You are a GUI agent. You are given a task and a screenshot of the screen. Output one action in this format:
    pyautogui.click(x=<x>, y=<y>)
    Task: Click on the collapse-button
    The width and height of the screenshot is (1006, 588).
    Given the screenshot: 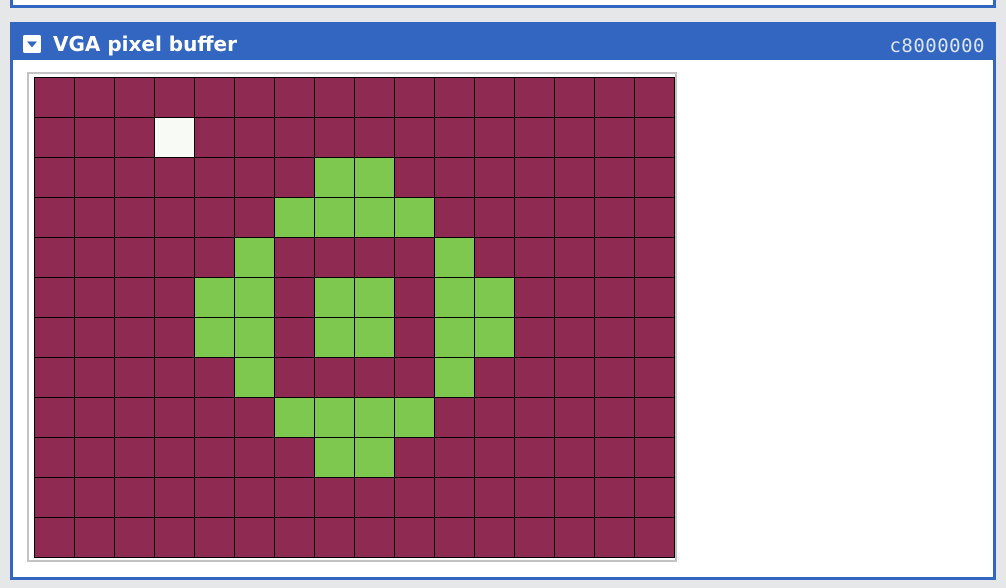 What is the action you would take?
    pyautogui.click(x=32, y=44)
    